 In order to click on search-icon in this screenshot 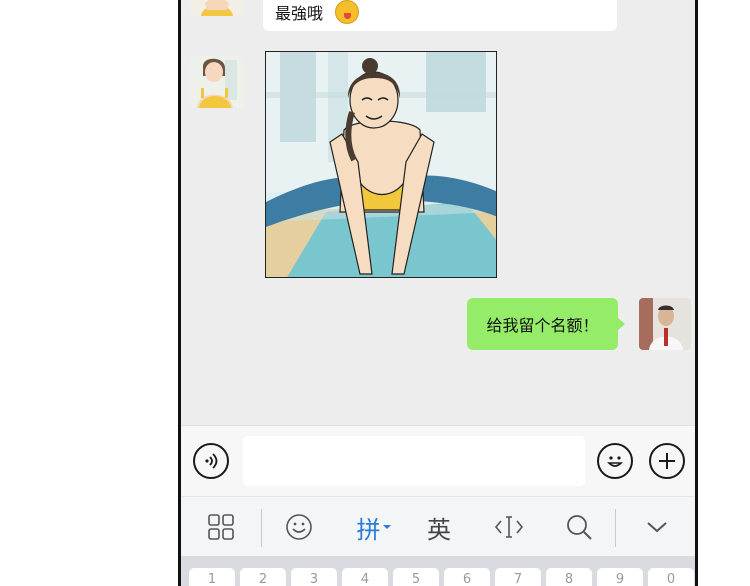, I will do `click(579, 527)`.